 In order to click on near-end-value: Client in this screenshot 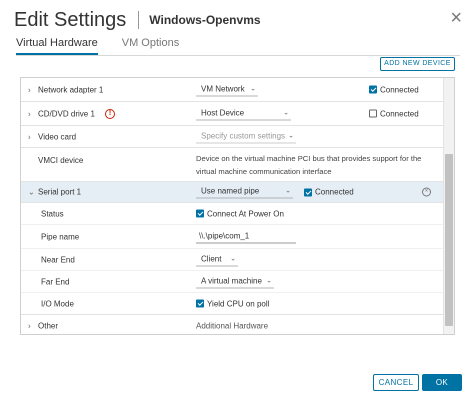, I will do `click(211, 258)`.